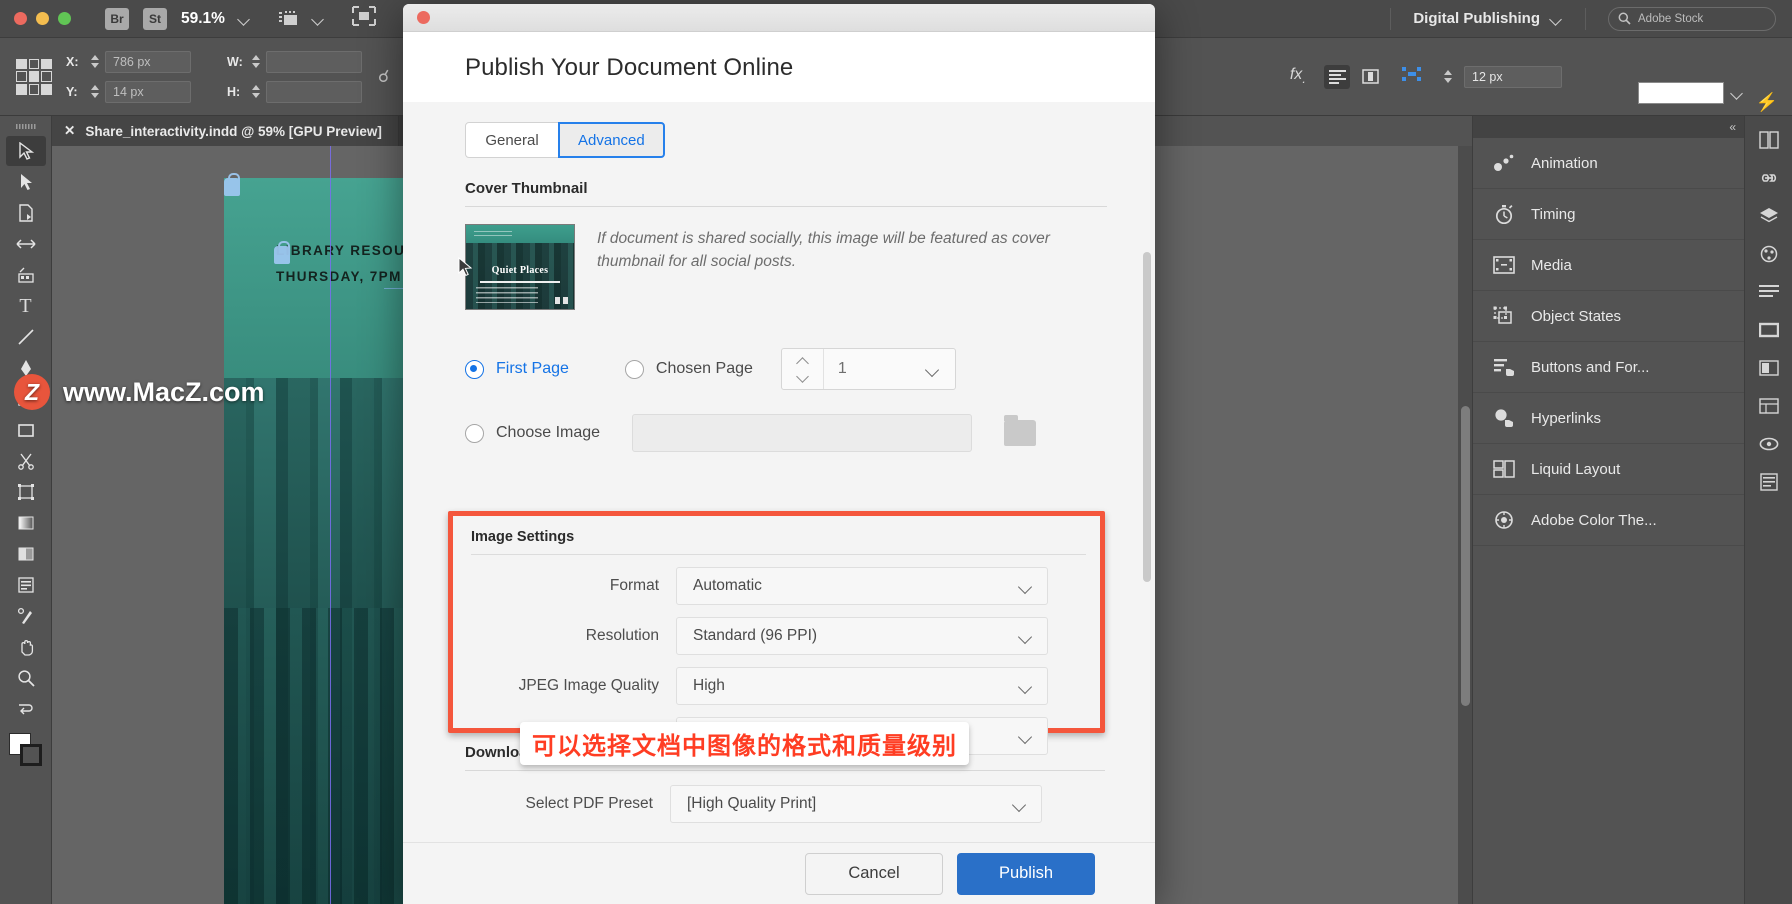 This screenshot has width=1792, height=904. What do you see at coordinates (69, 131) in the screenshot?
I see `close-icon: ✕` at bounding box center [69, 131].